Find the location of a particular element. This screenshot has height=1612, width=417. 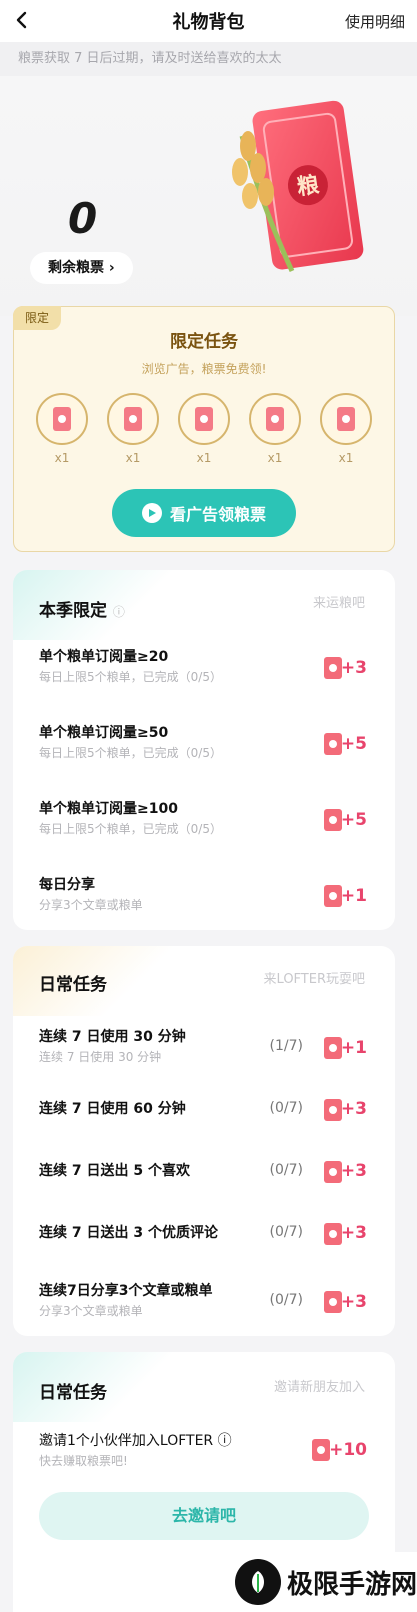

daily-title: 日常任务 is located at coordinates (73, 985).